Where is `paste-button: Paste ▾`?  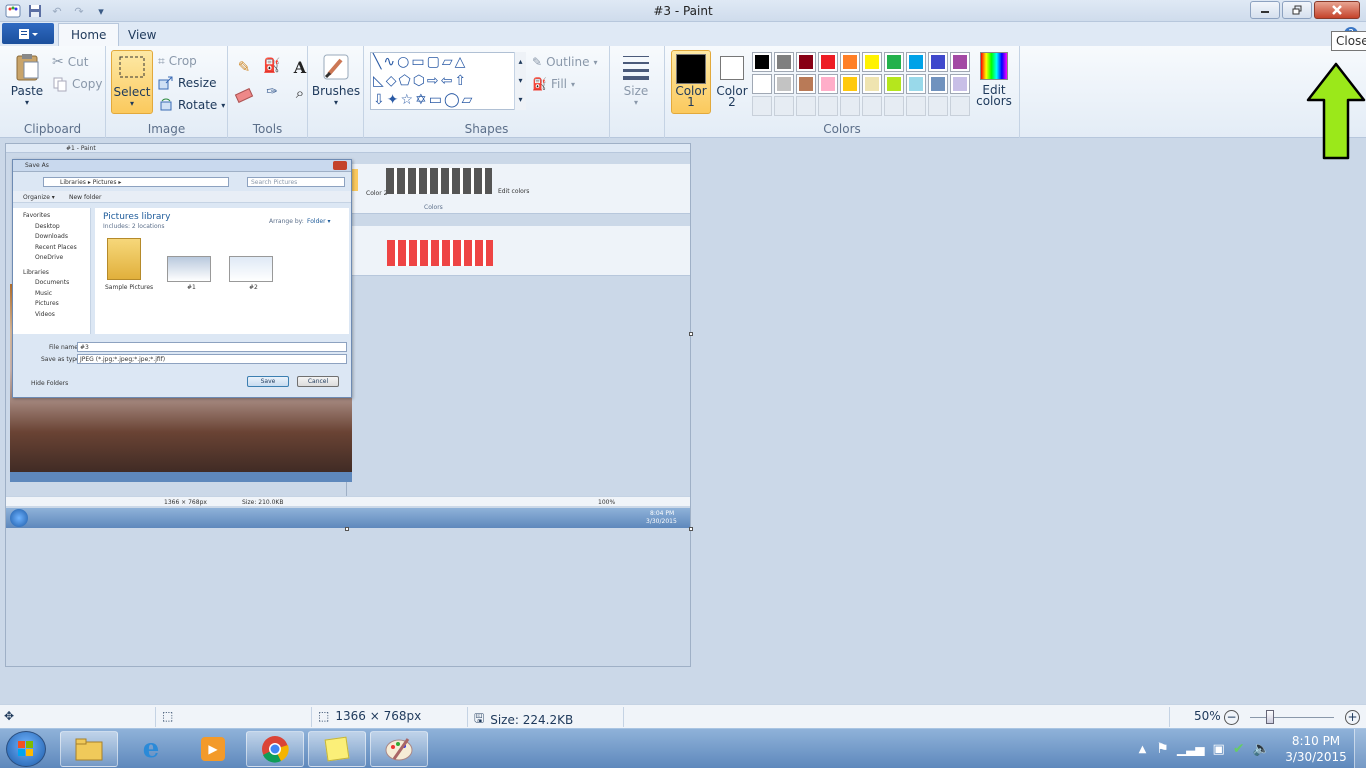 paste-button: Paste ▾ is located at coordinates (27, 79).